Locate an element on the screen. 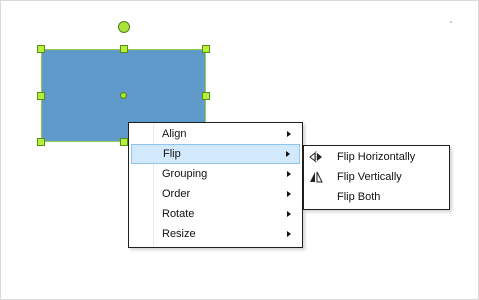  resize-handle-top-center is located at coordinates (124, 49).